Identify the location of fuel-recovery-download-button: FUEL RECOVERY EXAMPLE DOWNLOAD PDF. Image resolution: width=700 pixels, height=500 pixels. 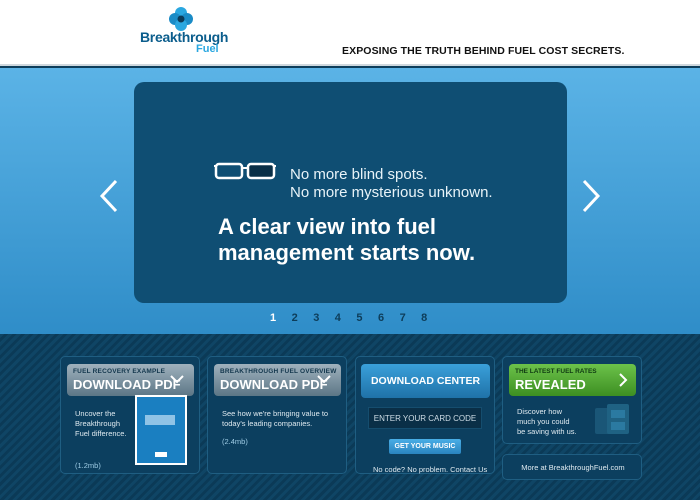
(130, 380).